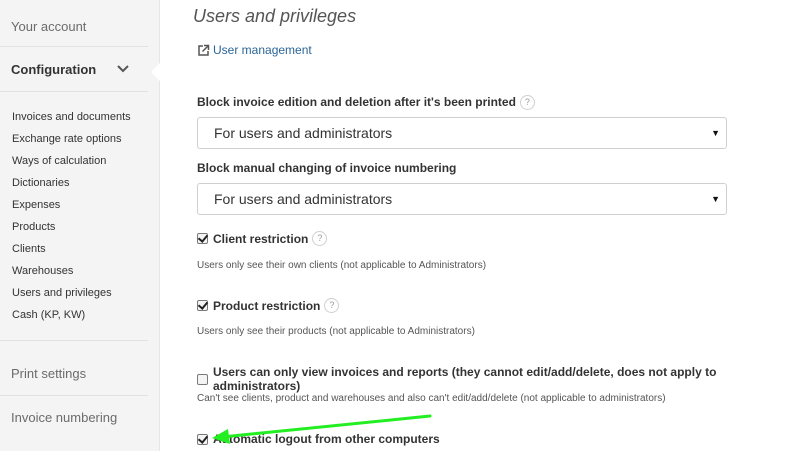 Image resolution: width=804 pixels, height=451 pixels. I want to click on user-management-link: User management, so click(254, 50).